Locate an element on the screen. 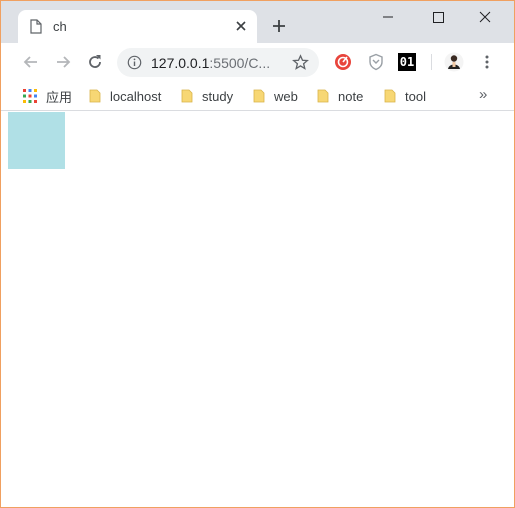  bookmark-label: web is located at coordinates (286, 96).